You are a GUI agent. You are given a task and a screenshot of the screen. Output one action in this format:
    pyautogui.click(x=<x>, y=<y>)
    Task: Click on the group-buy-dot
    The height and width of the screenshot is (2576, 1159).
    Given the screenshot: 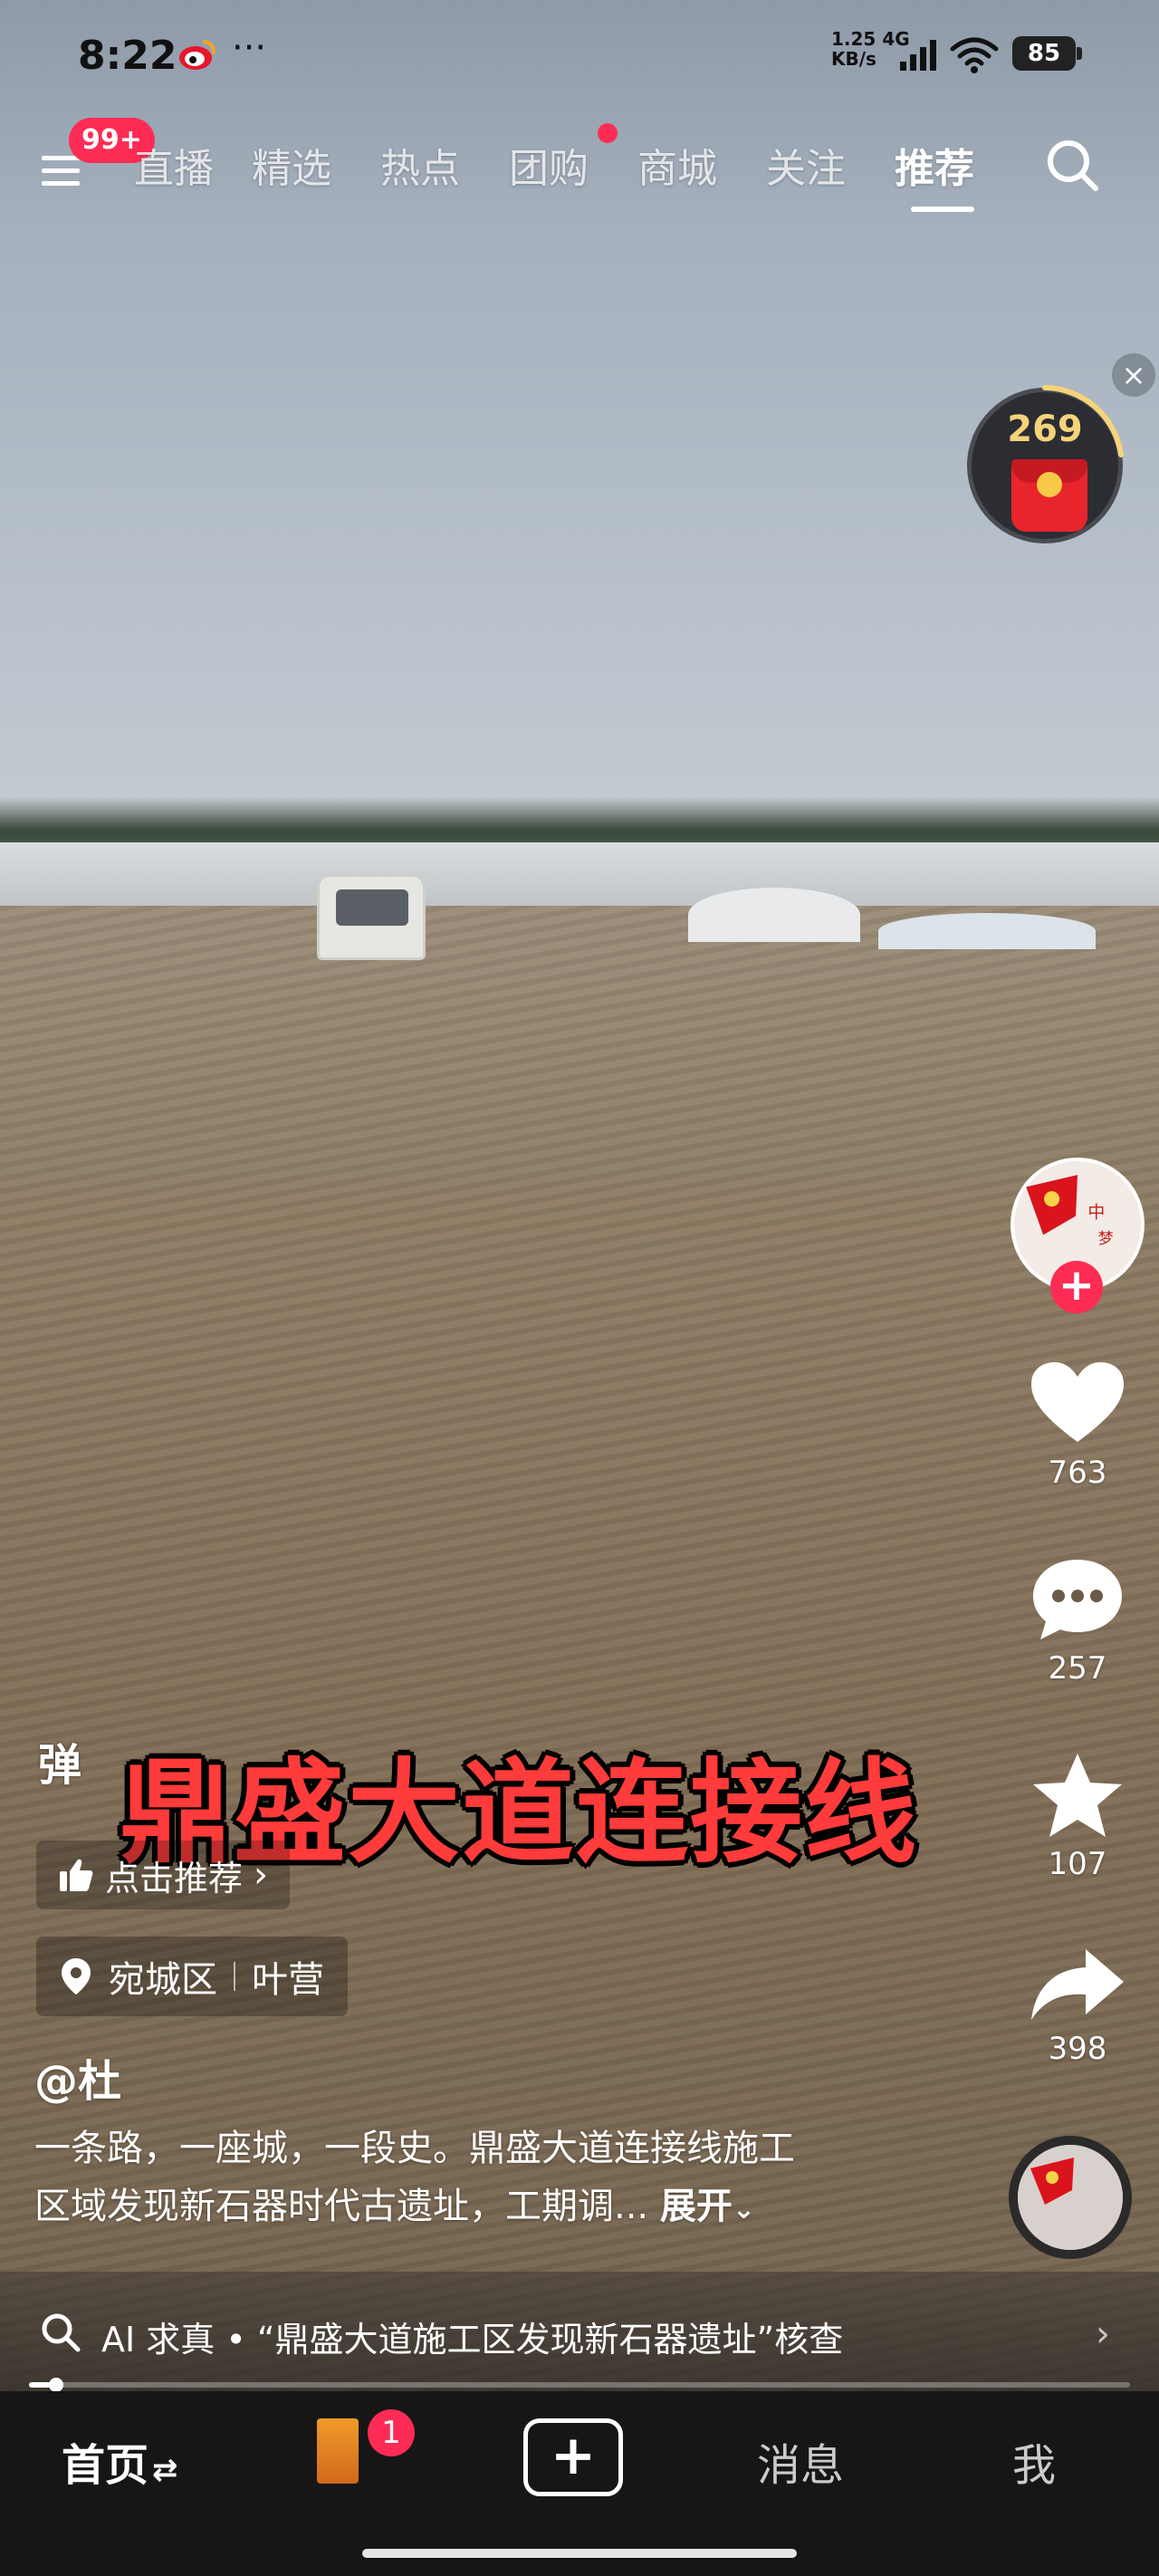 What is the action you would take?
    pyautogui.click(x=608, y=133)
    